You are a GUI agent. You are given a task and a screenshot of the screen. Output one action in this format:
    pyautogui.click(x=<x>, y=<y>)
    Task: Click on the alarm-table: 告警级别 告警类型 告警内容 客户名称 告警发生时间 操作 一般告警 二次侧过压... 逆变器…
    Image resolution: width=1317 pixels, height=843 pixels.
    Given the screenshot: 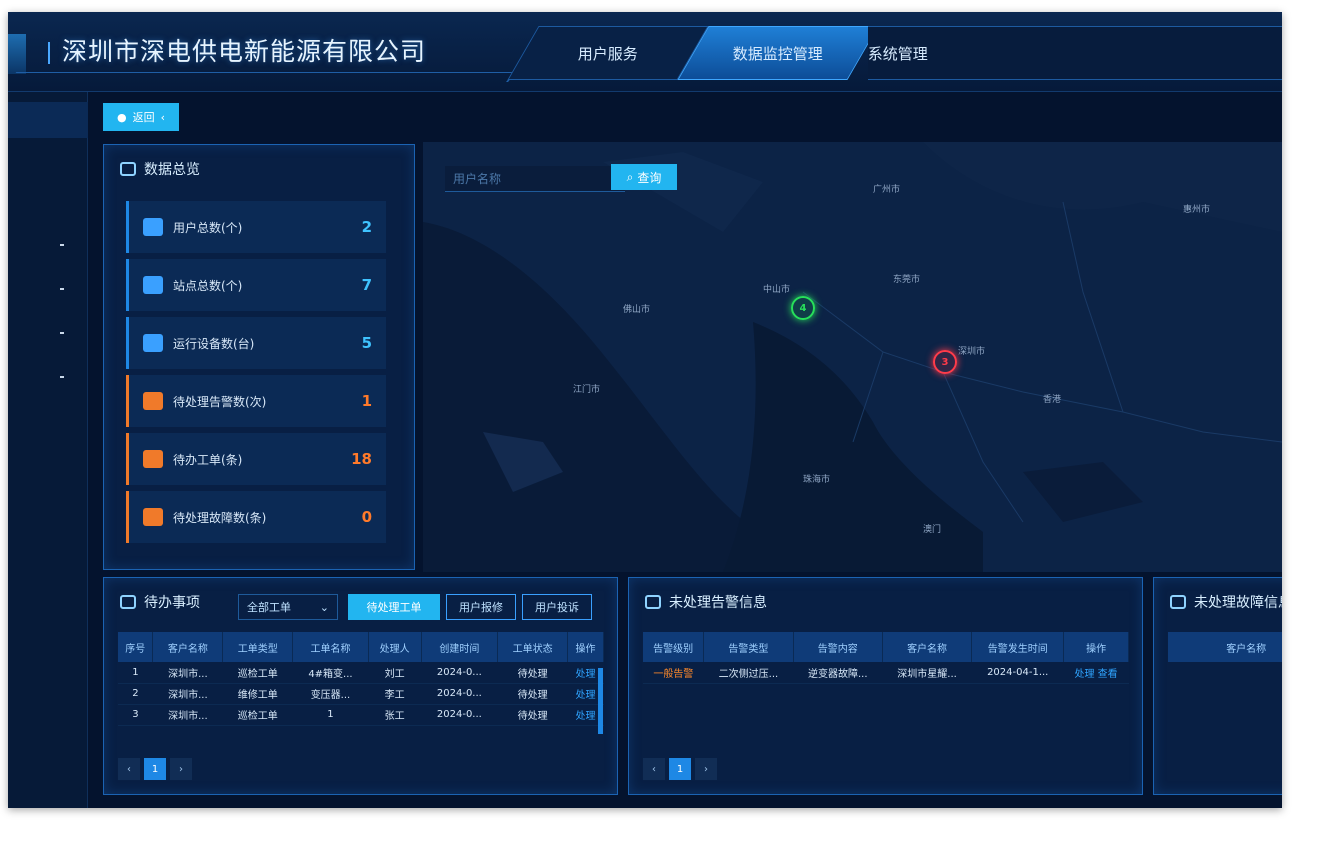 What is the action you would take?
    pyautogui.click(x=886, y=658)
    